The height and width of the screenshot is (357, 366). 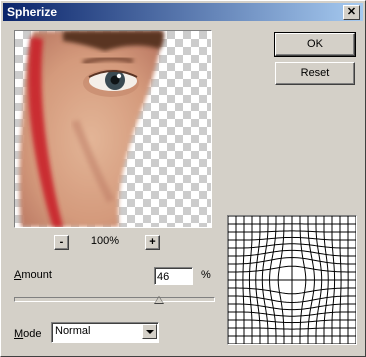 I want to click on zoom-in-button: +, so click(x=152, y=242).